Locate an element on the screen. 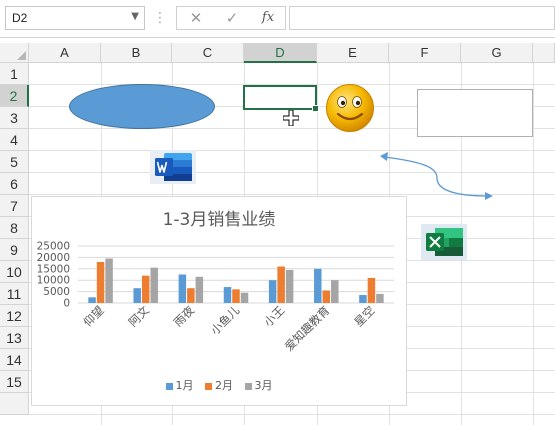 Image resolution: width=555 pixels, height=425 pixels. row-header-1: 1 is located at coordinates (14, 74).